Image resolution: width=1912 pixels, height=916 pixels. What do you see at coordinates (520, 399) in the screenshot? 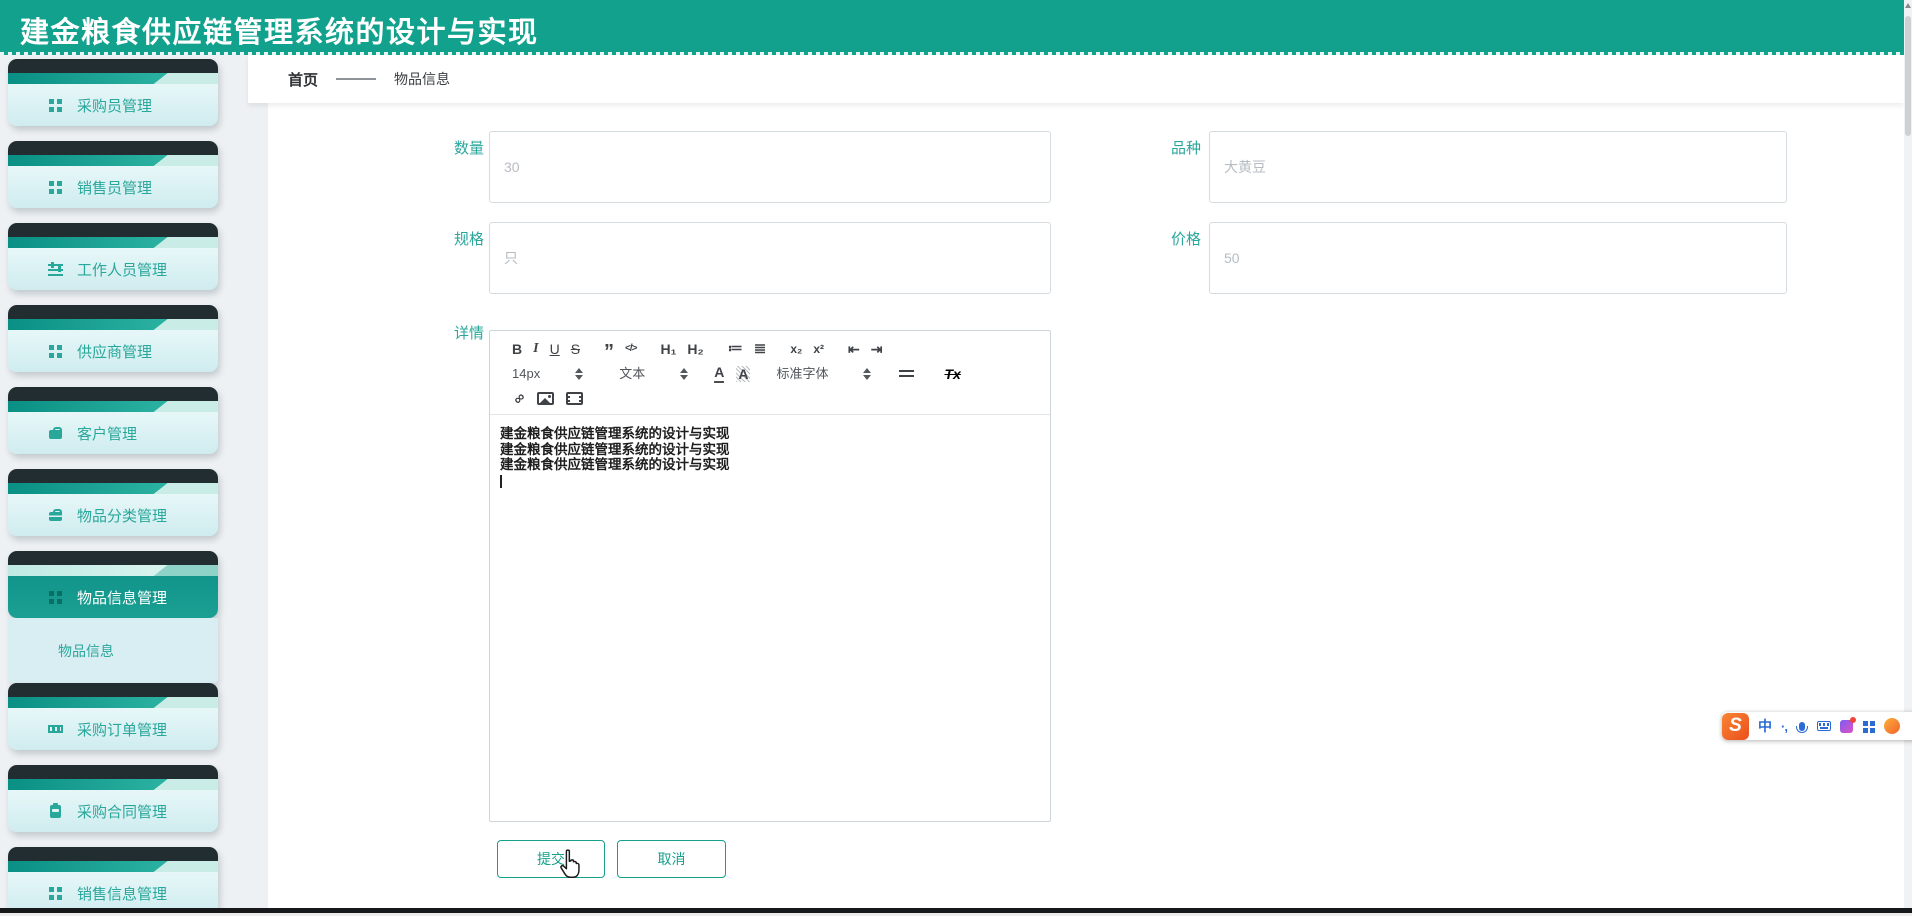
I see `link-icon: ∞` at bounding box center [520, 399].